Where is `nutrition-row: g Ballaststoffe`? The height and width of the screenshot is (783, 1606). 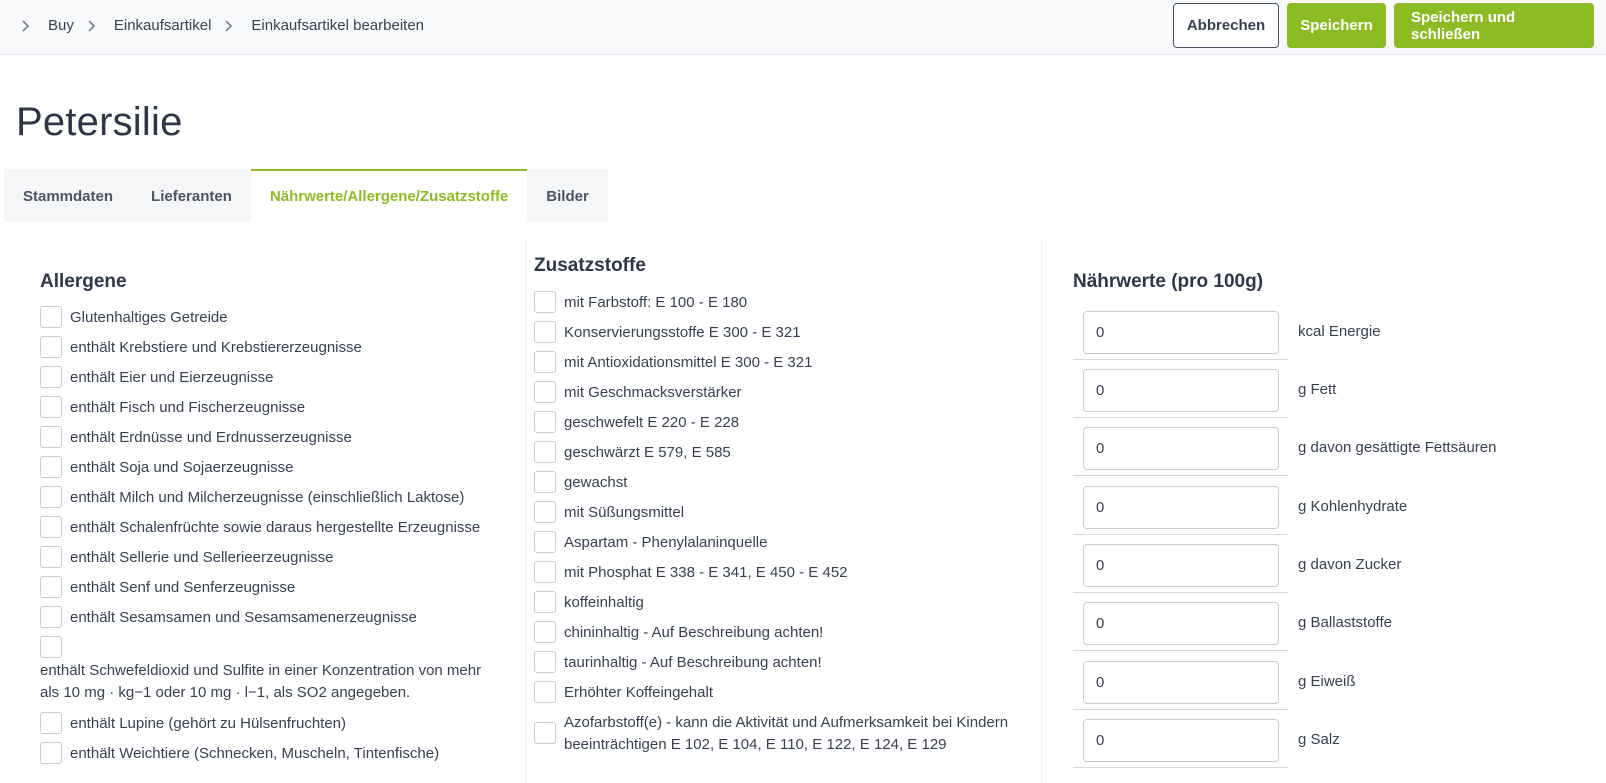 nutrition-row: g Ballaststoffe is located at coordinates (1308, 631).